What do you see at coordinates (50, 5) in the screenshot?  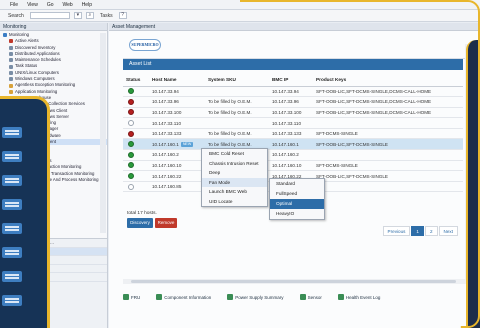 I see `menu-go: Go` at bounding box center [50, 5].